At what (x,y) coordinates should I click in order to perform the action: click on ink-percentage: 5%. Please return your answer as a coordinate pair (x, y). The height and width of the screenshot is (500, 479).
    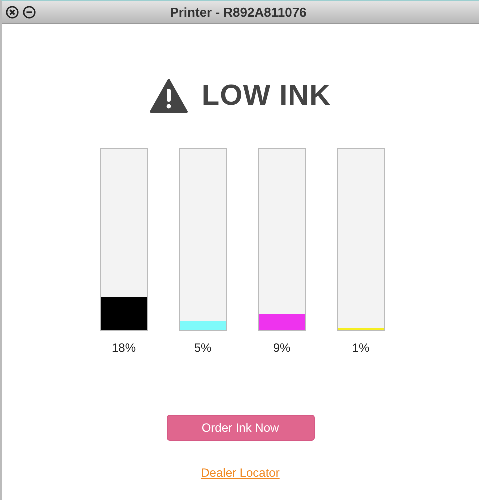
    Looking at the image, I should click on (203, 348).